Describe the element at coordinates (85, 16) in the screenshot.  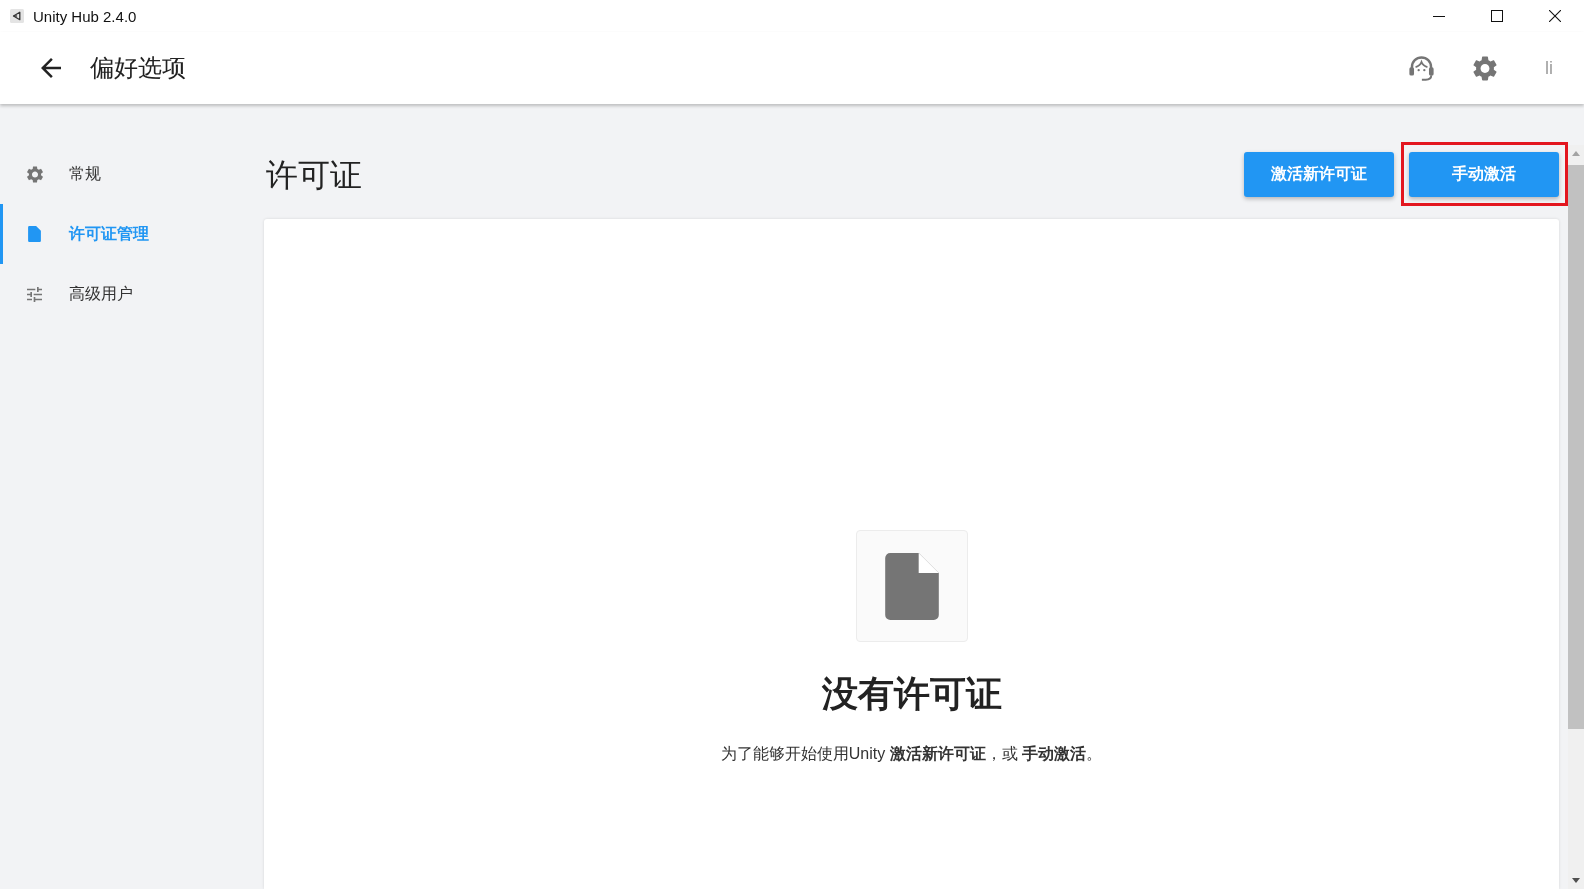
I see `window-title: Unity Hub 2.4.0` at that location.